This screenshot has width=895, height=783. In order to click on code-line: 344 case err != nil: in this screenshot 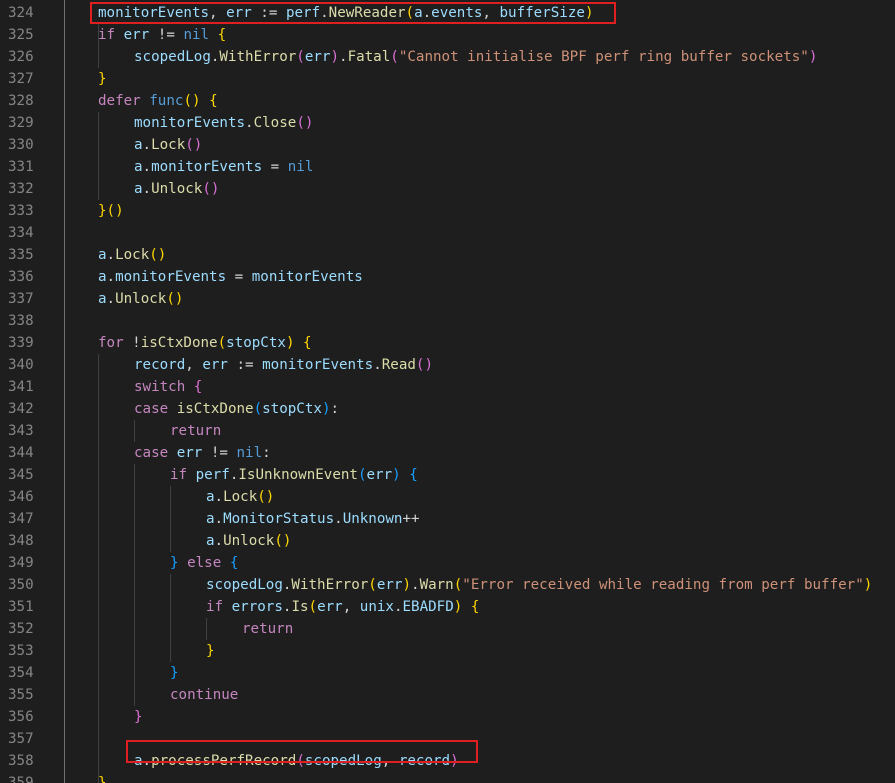, I will do `click(447, 453)`.